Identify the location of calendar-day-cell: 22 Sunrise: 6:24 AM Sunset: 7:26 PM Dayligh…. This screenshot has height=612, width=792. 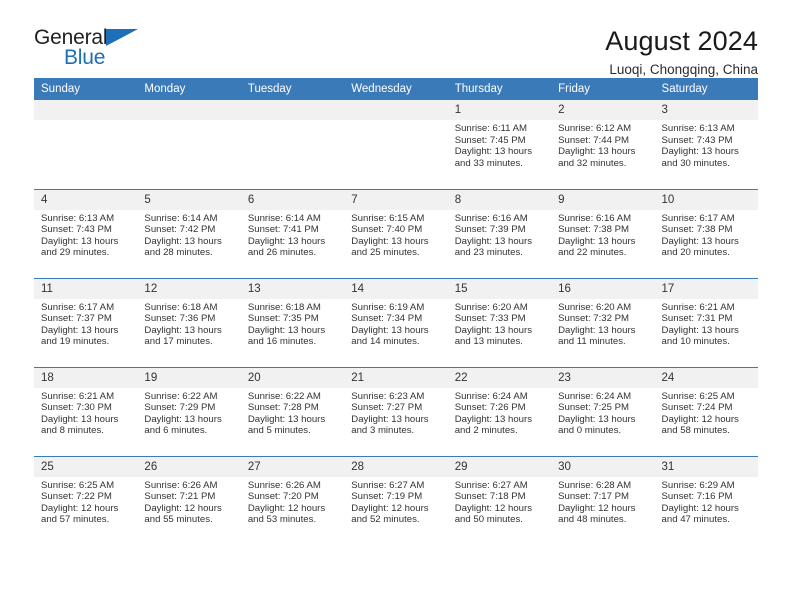
(499, 411).